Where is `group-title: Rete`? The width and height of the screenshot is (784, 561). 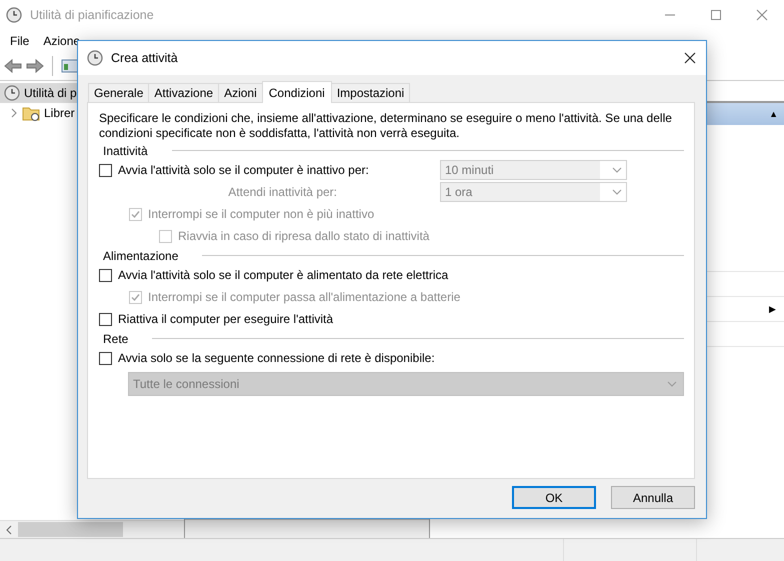
group-title: Rete is located at coordinates (115, 339).